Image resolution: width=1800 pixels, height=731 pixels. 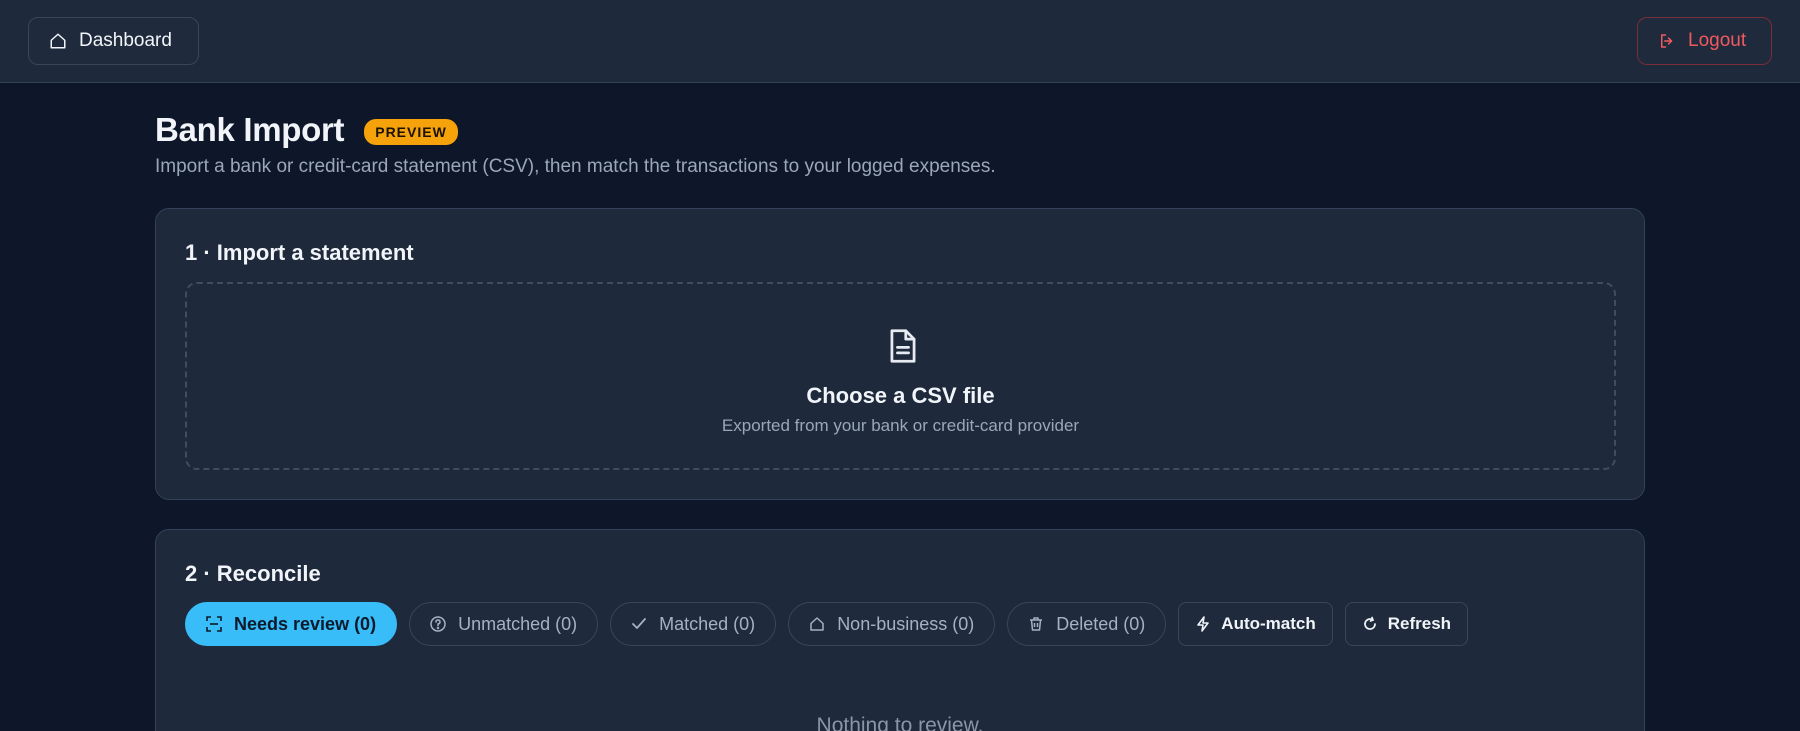 I want to click on dropzone-title: Choose a CSV file, so click(x=900, y=395).